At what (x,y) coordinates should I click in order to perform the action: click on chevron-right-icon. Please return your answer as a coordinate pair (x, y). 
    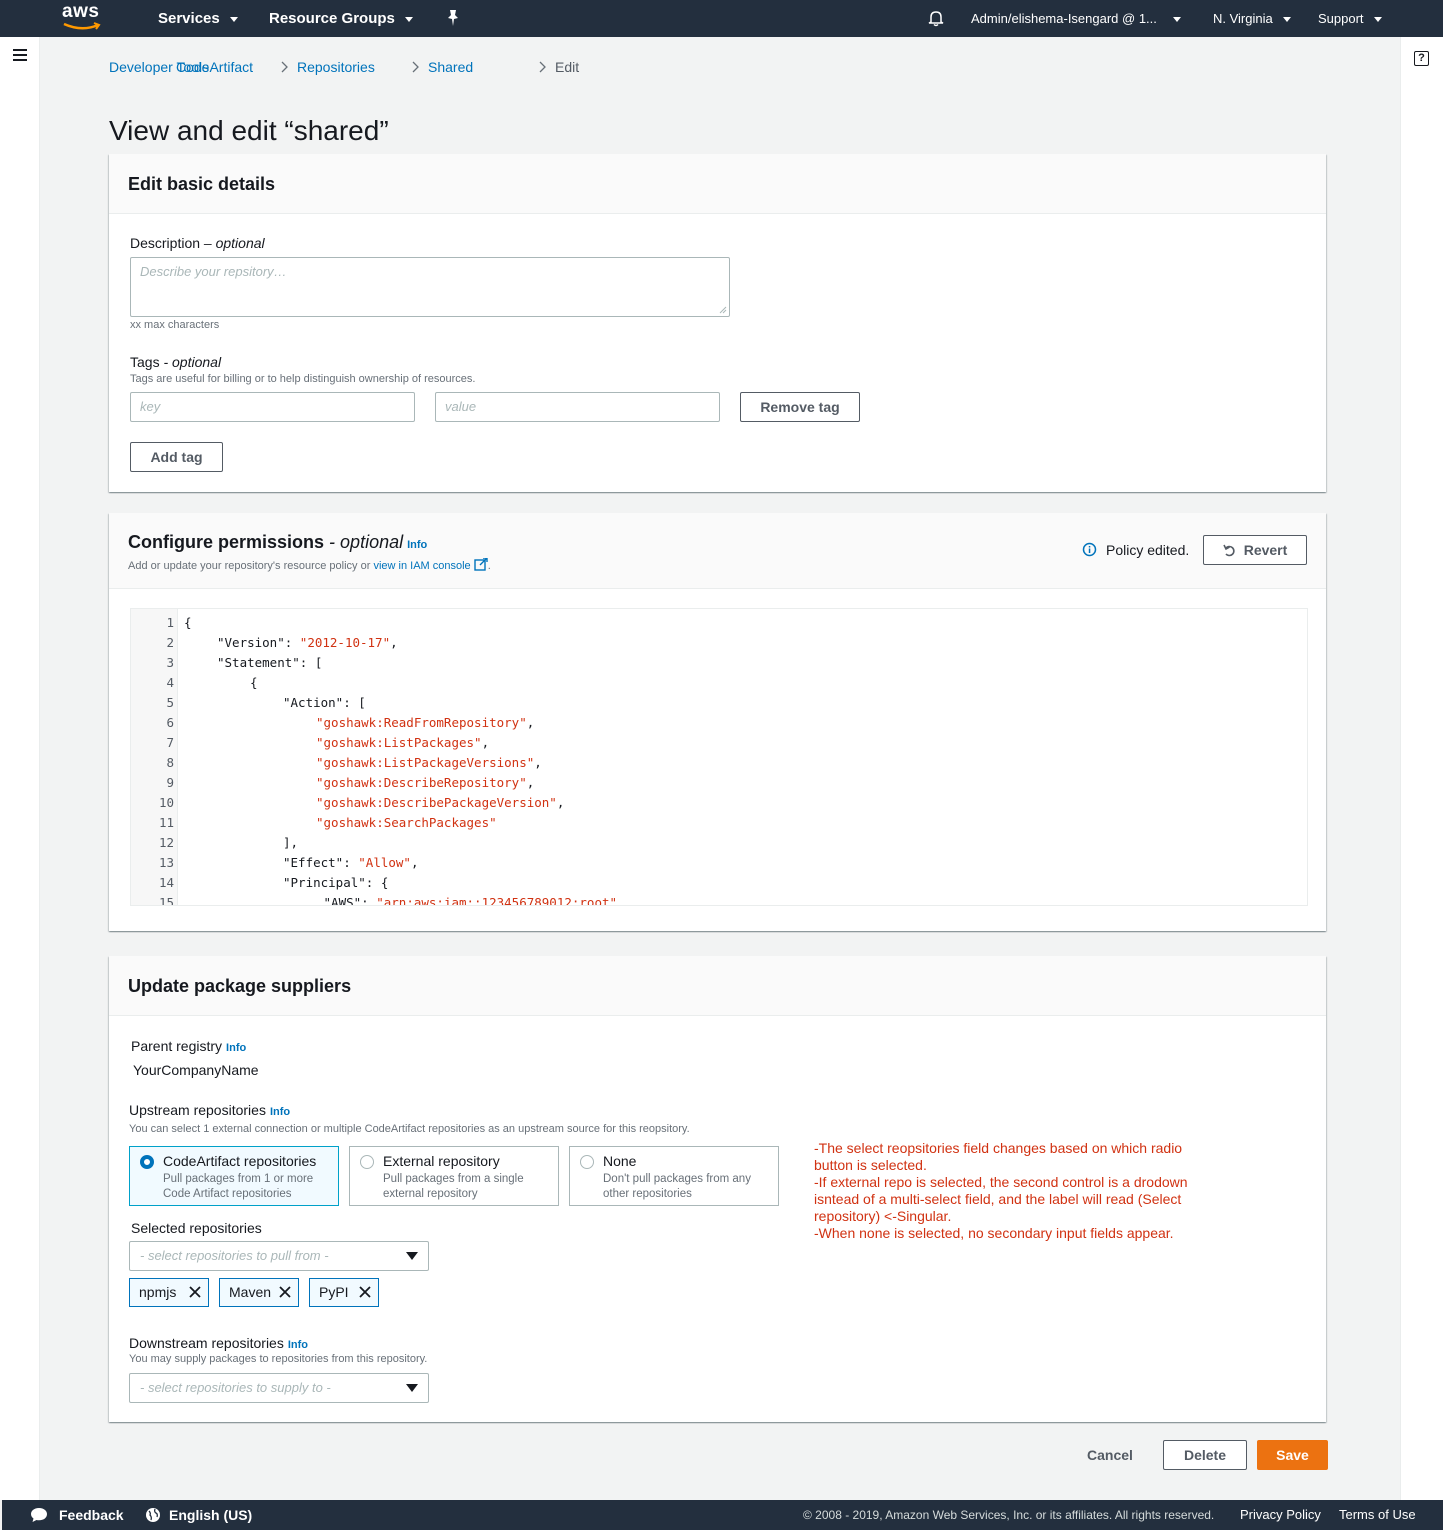
    Looking at the image, I should click on (542, 67).